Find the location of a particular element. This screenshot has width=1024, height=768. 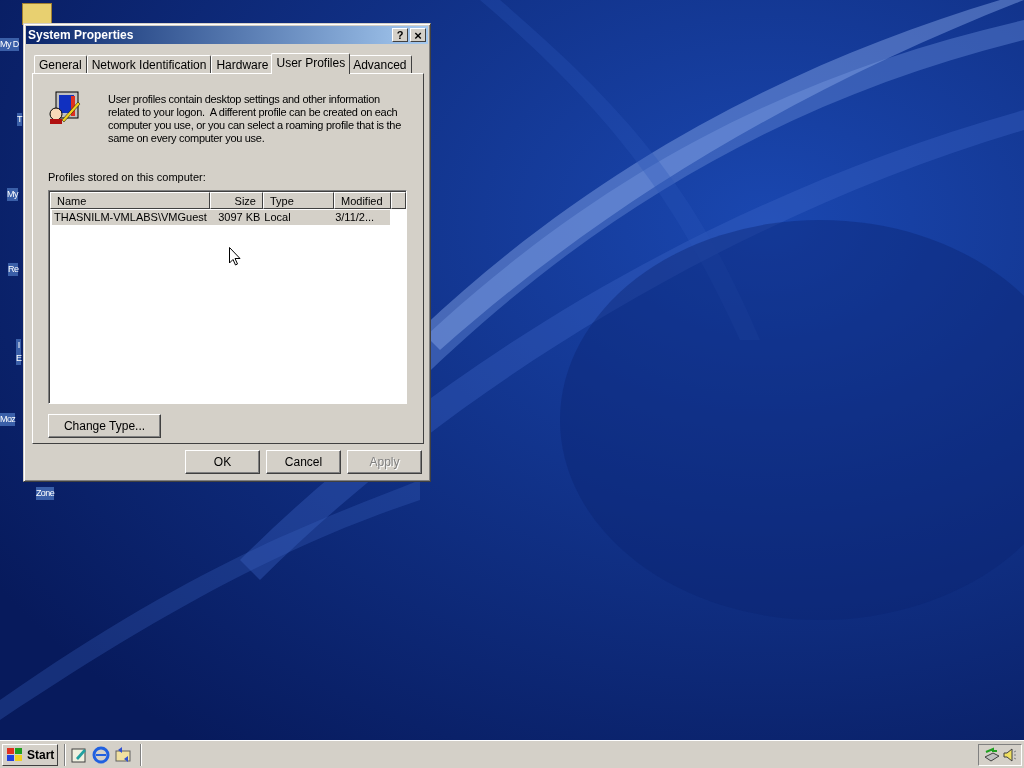

column-header: Name is located at coordinates (130, 200).